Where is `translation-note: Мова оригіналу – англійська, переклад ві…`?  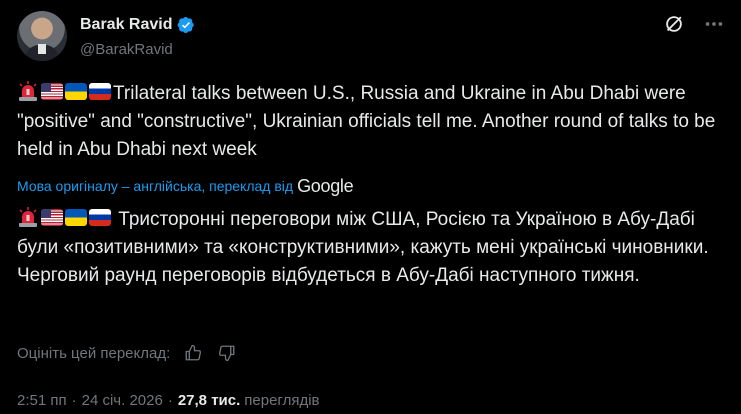
translation-note: Мова оригіналу – англійська, переклад ві… is located at coordinates (185, 185).